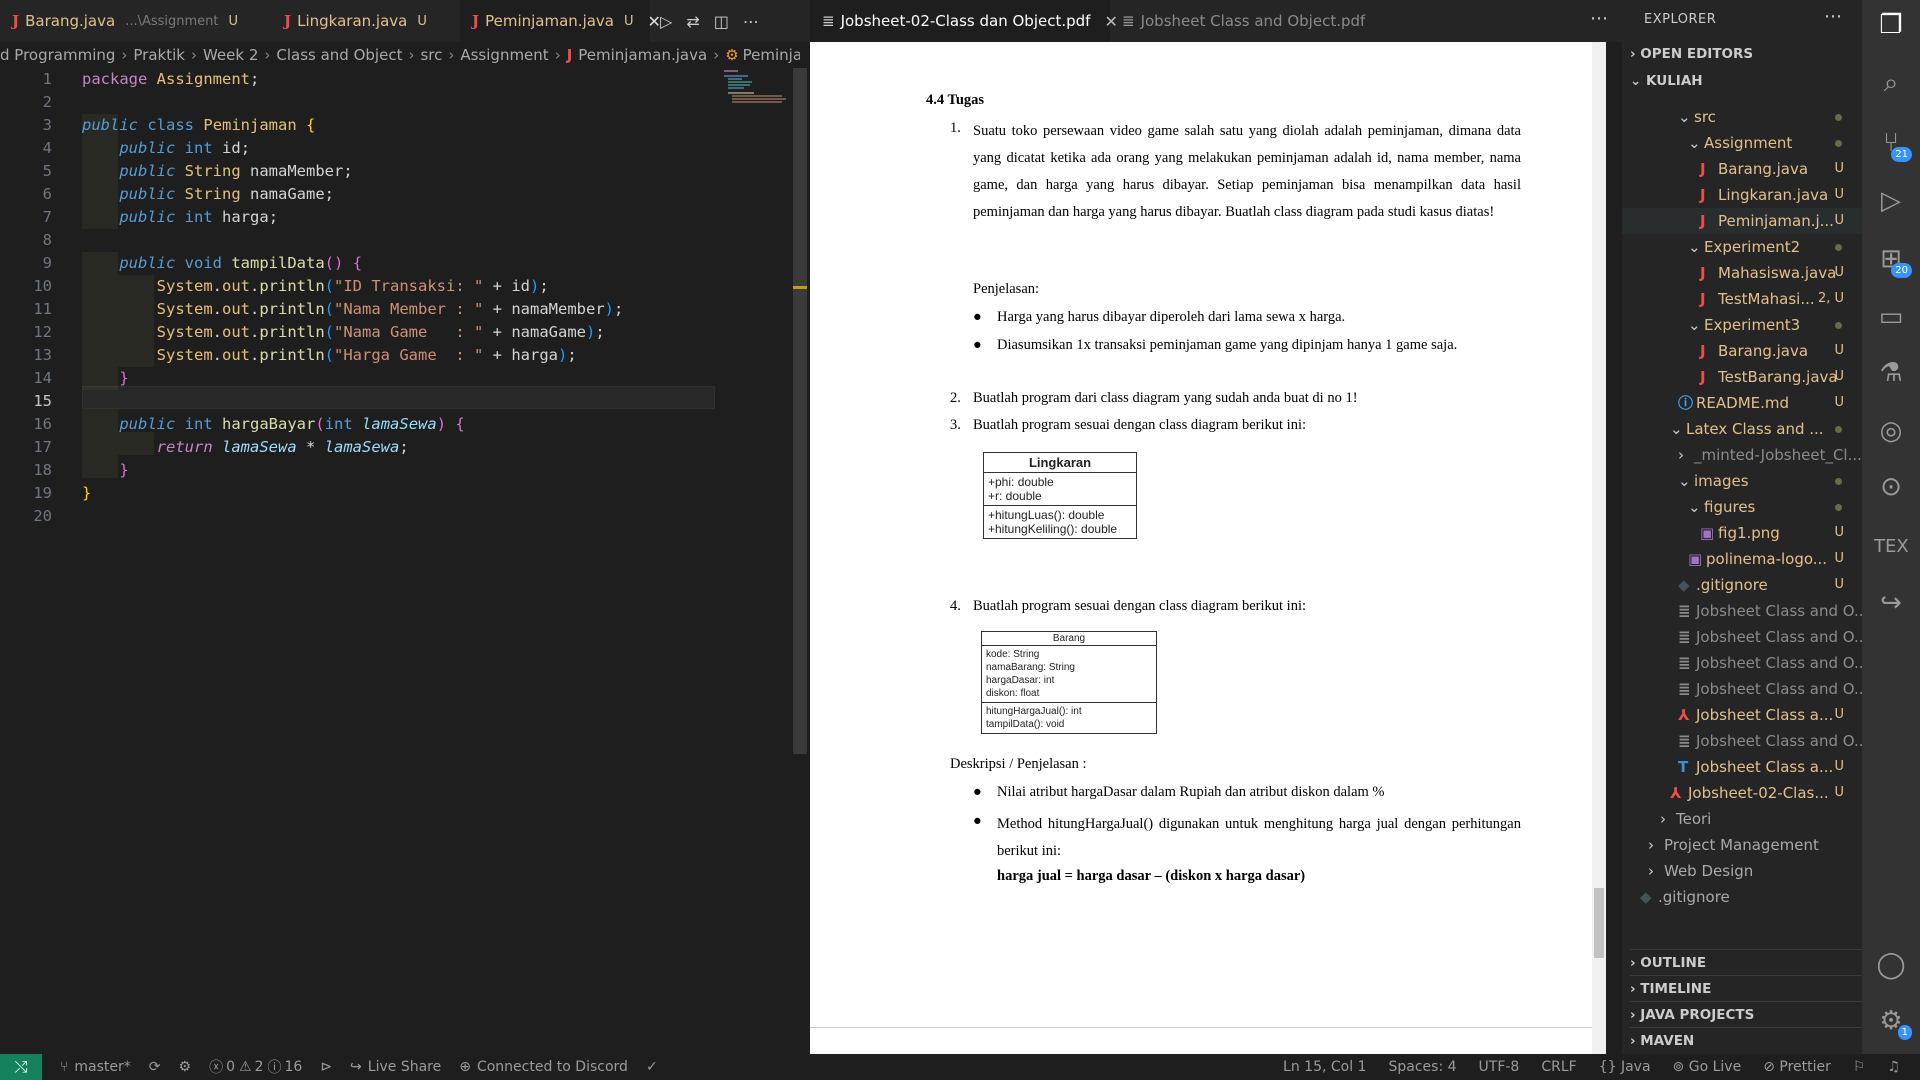 The image size is (1920, 1080). What do you see at coordinates (1666, 81) in the screenshot?
I see `workspace-root: ⌄ KULIAH` at bounding box center [1666, 81].